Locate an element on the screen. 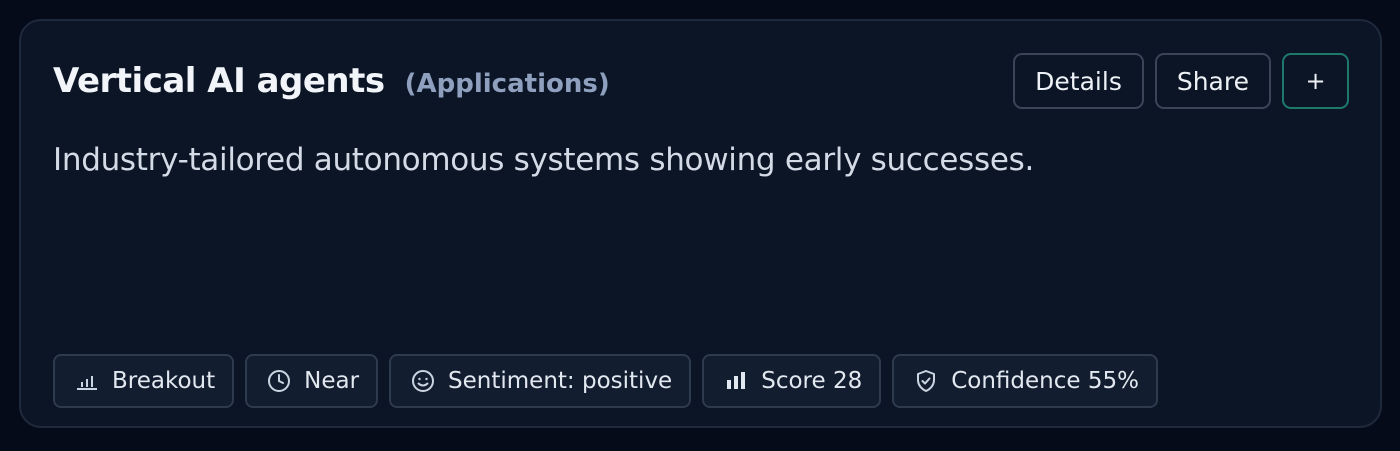 The image size is (1400, 451). bar-chart-icon is located at coordinates (87, 381).